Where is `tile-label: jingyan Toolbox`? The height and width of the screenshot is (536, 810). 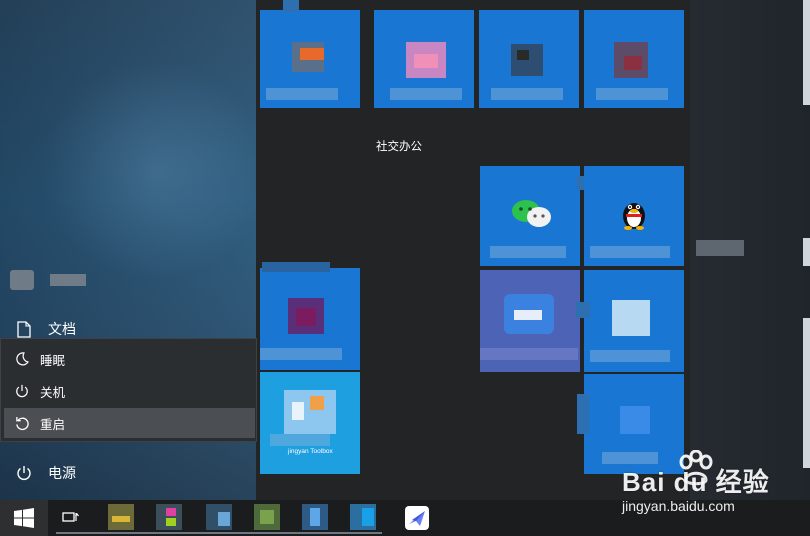 tile-label: jingyan Toolbox is located at coordinates (310, 451).